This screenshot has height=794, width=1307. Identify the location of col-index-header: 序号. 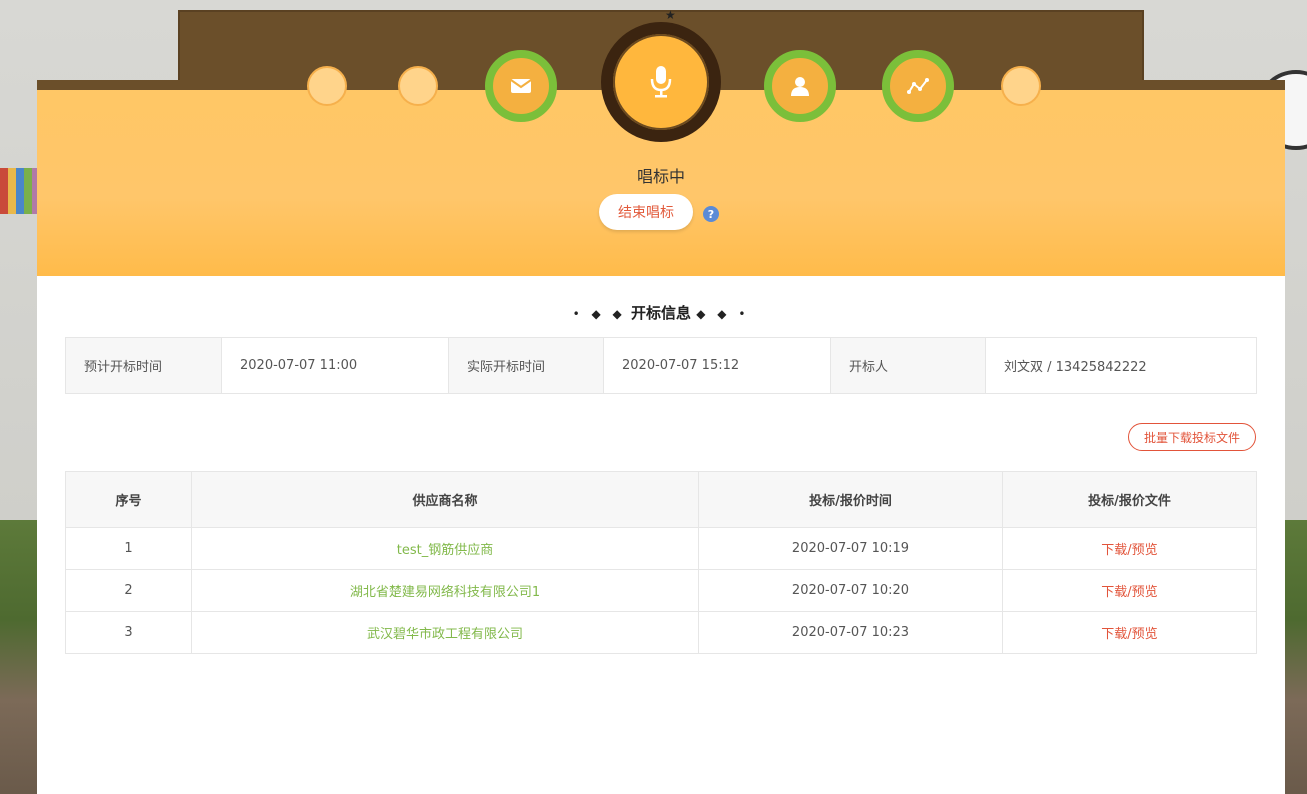
(128, 499).